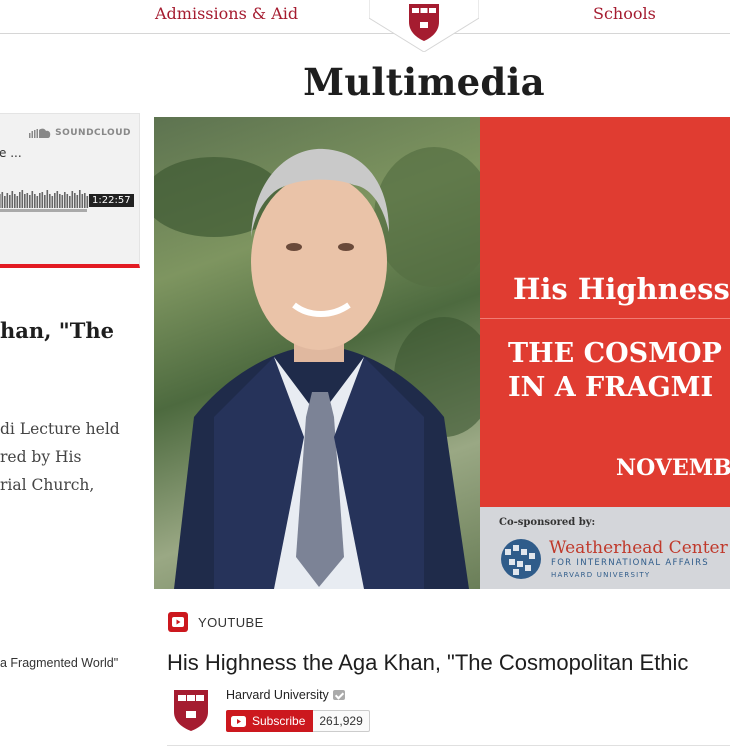 Image resolution: width=730 pixels, height=751 pixels. What do you see at coordinates (621, 289) in the screenshot?
I see `graphic-line-1: His Highness` at bounding box center [621, 289].